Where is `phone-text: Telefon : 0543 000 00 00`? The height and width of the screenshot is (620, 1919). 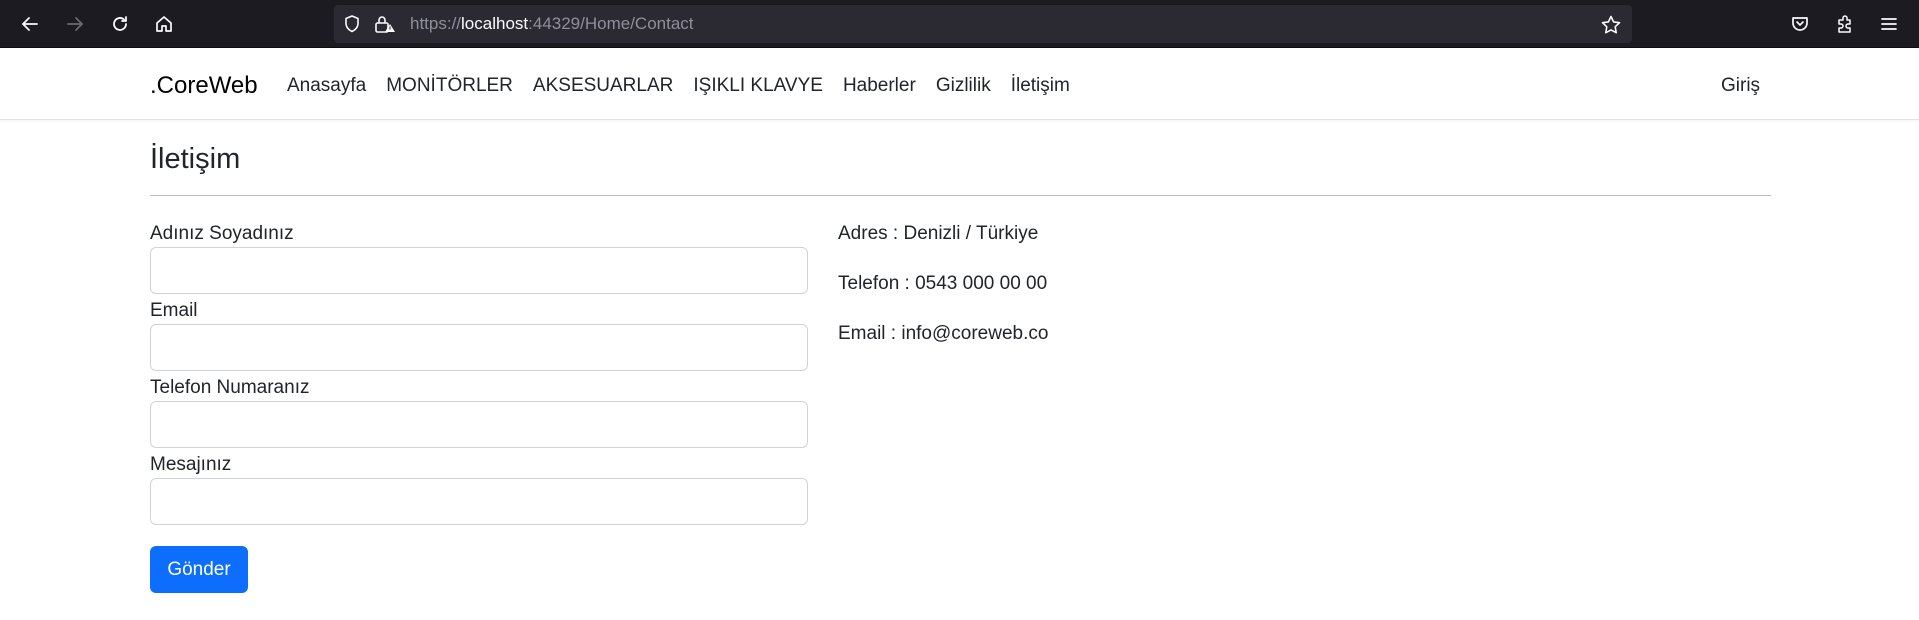 phone-text: Telefon : 0543 000 00 00 is located at coordinates (943, 283).